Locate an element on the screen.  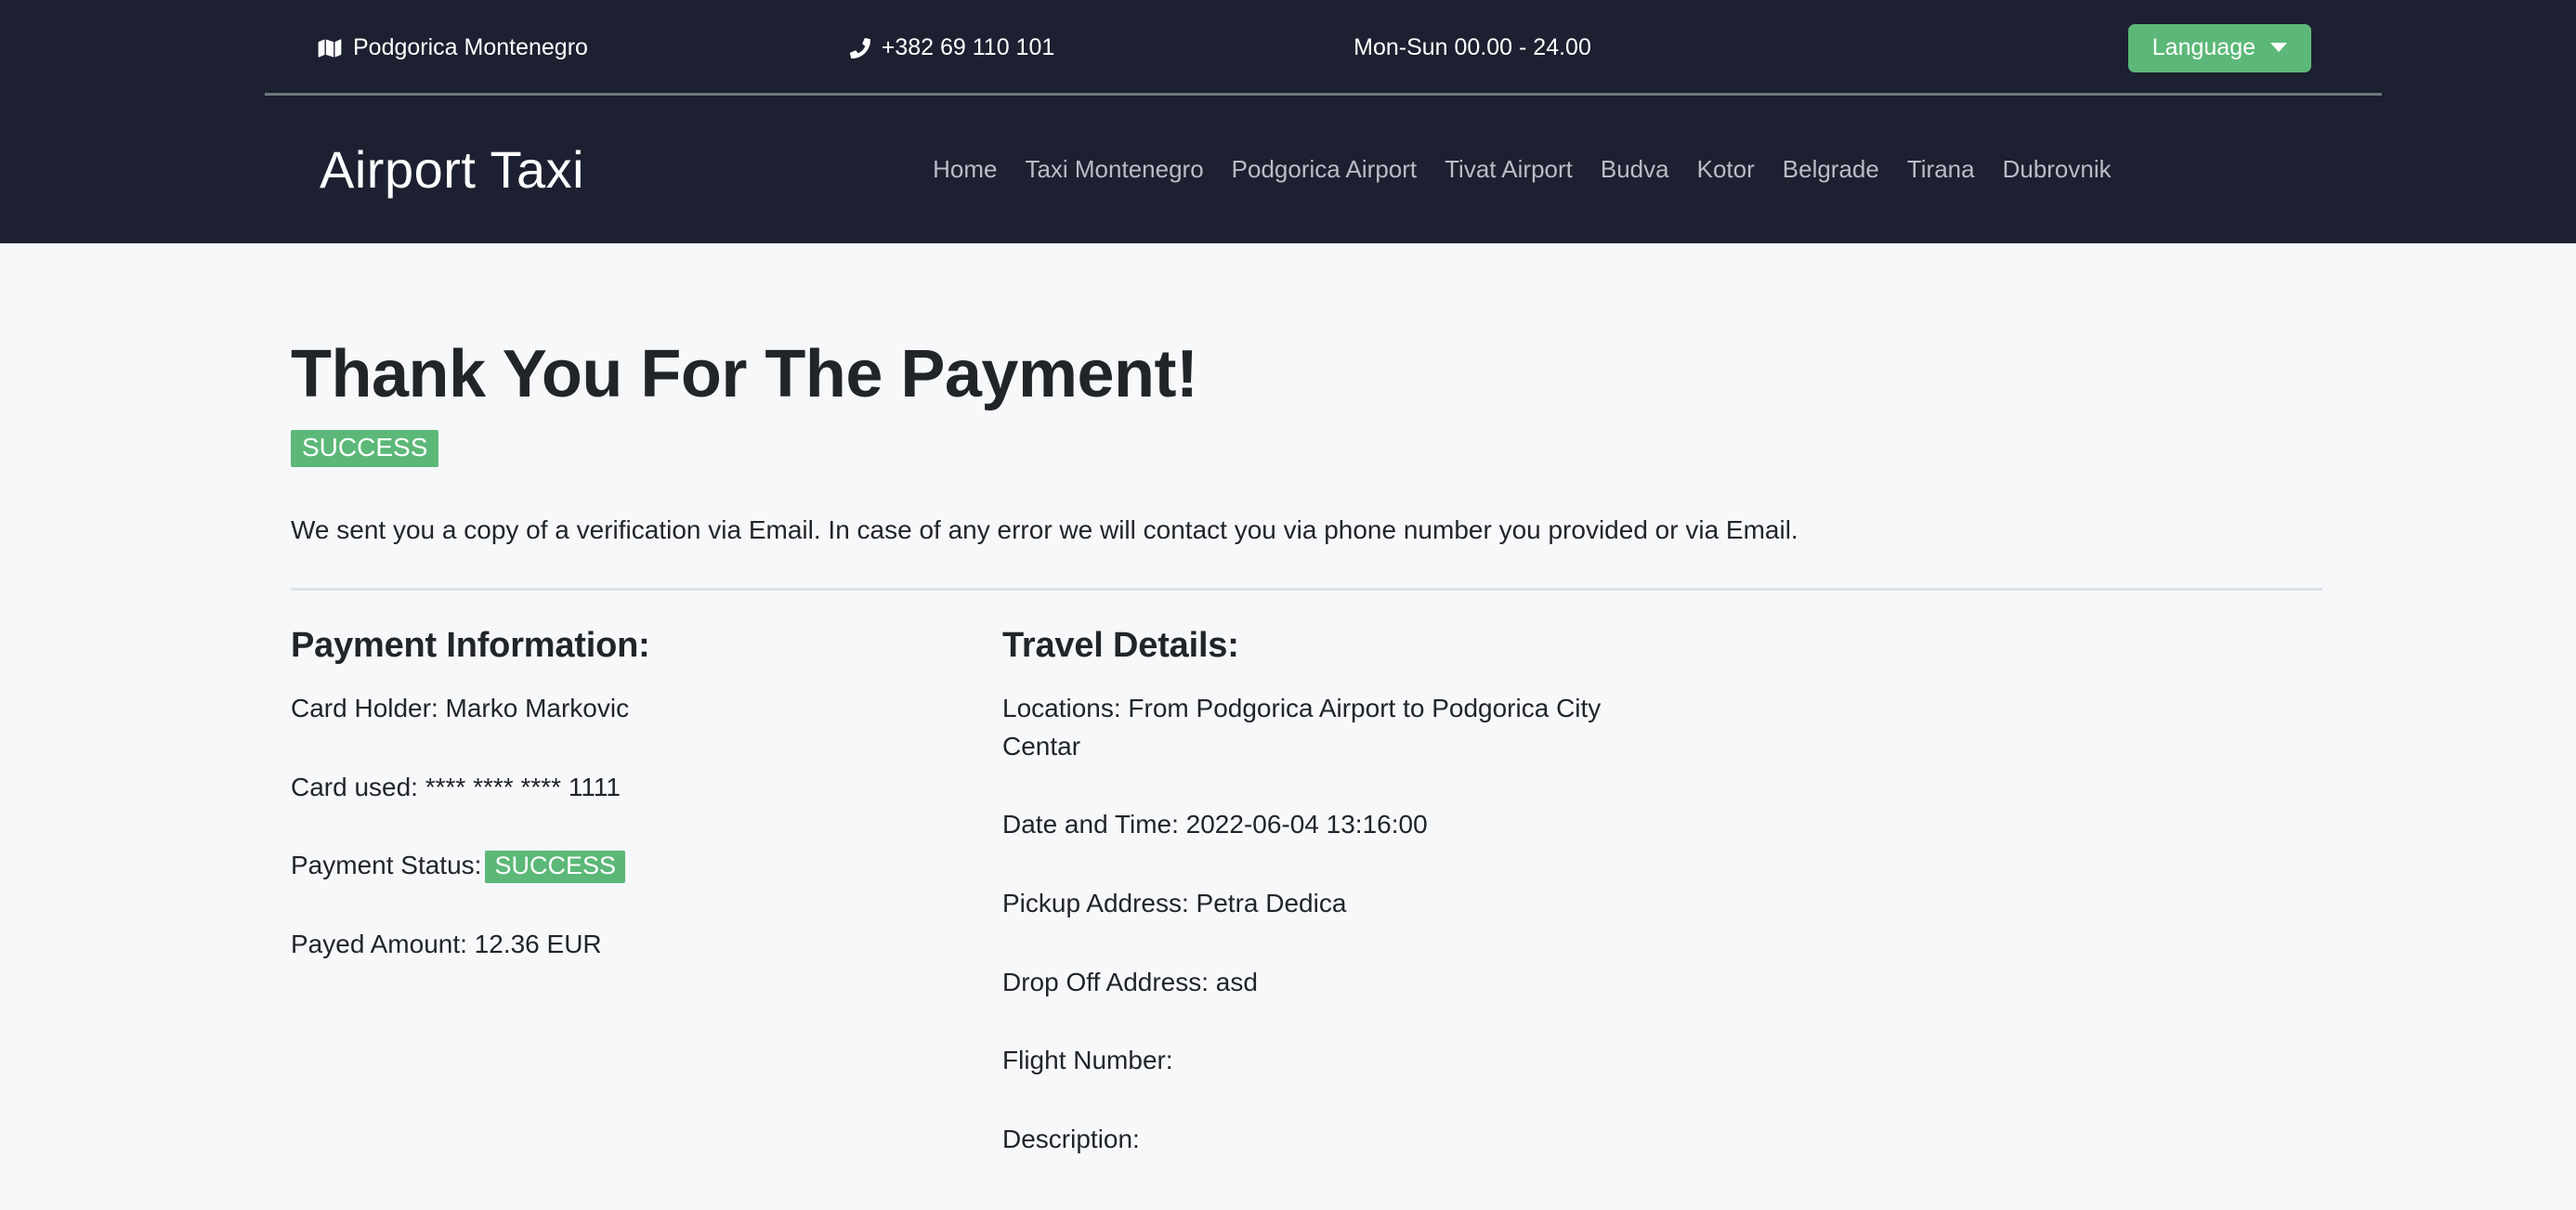
nav-item-belgrade: Belgrade is located at coordinates (1831, 169).